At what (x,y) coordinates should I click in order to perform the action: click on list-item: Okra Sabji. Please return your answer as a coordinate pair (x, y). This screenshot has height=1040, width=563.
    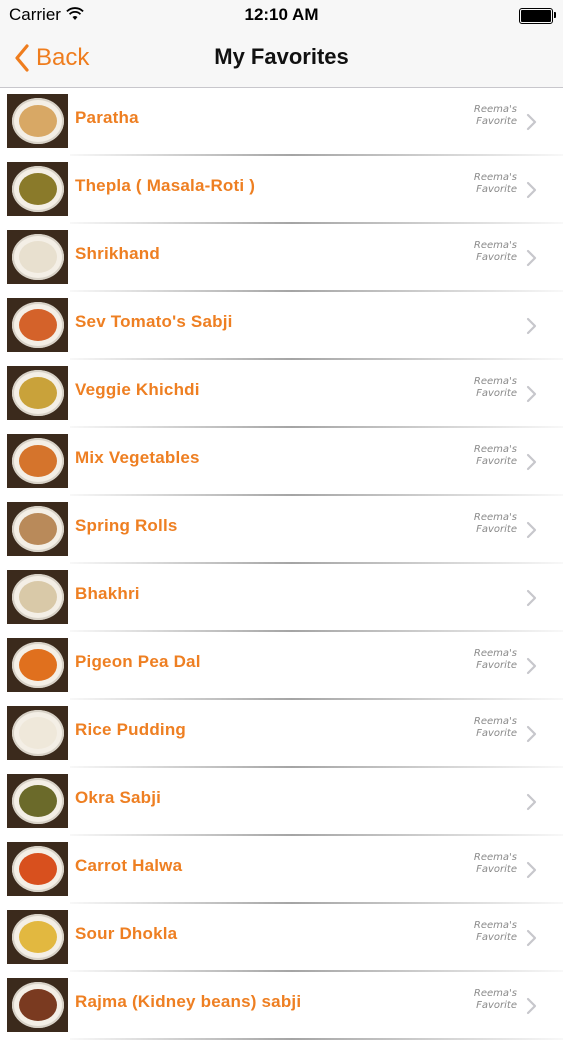
    Looking at the image, I should click on (281, 802).